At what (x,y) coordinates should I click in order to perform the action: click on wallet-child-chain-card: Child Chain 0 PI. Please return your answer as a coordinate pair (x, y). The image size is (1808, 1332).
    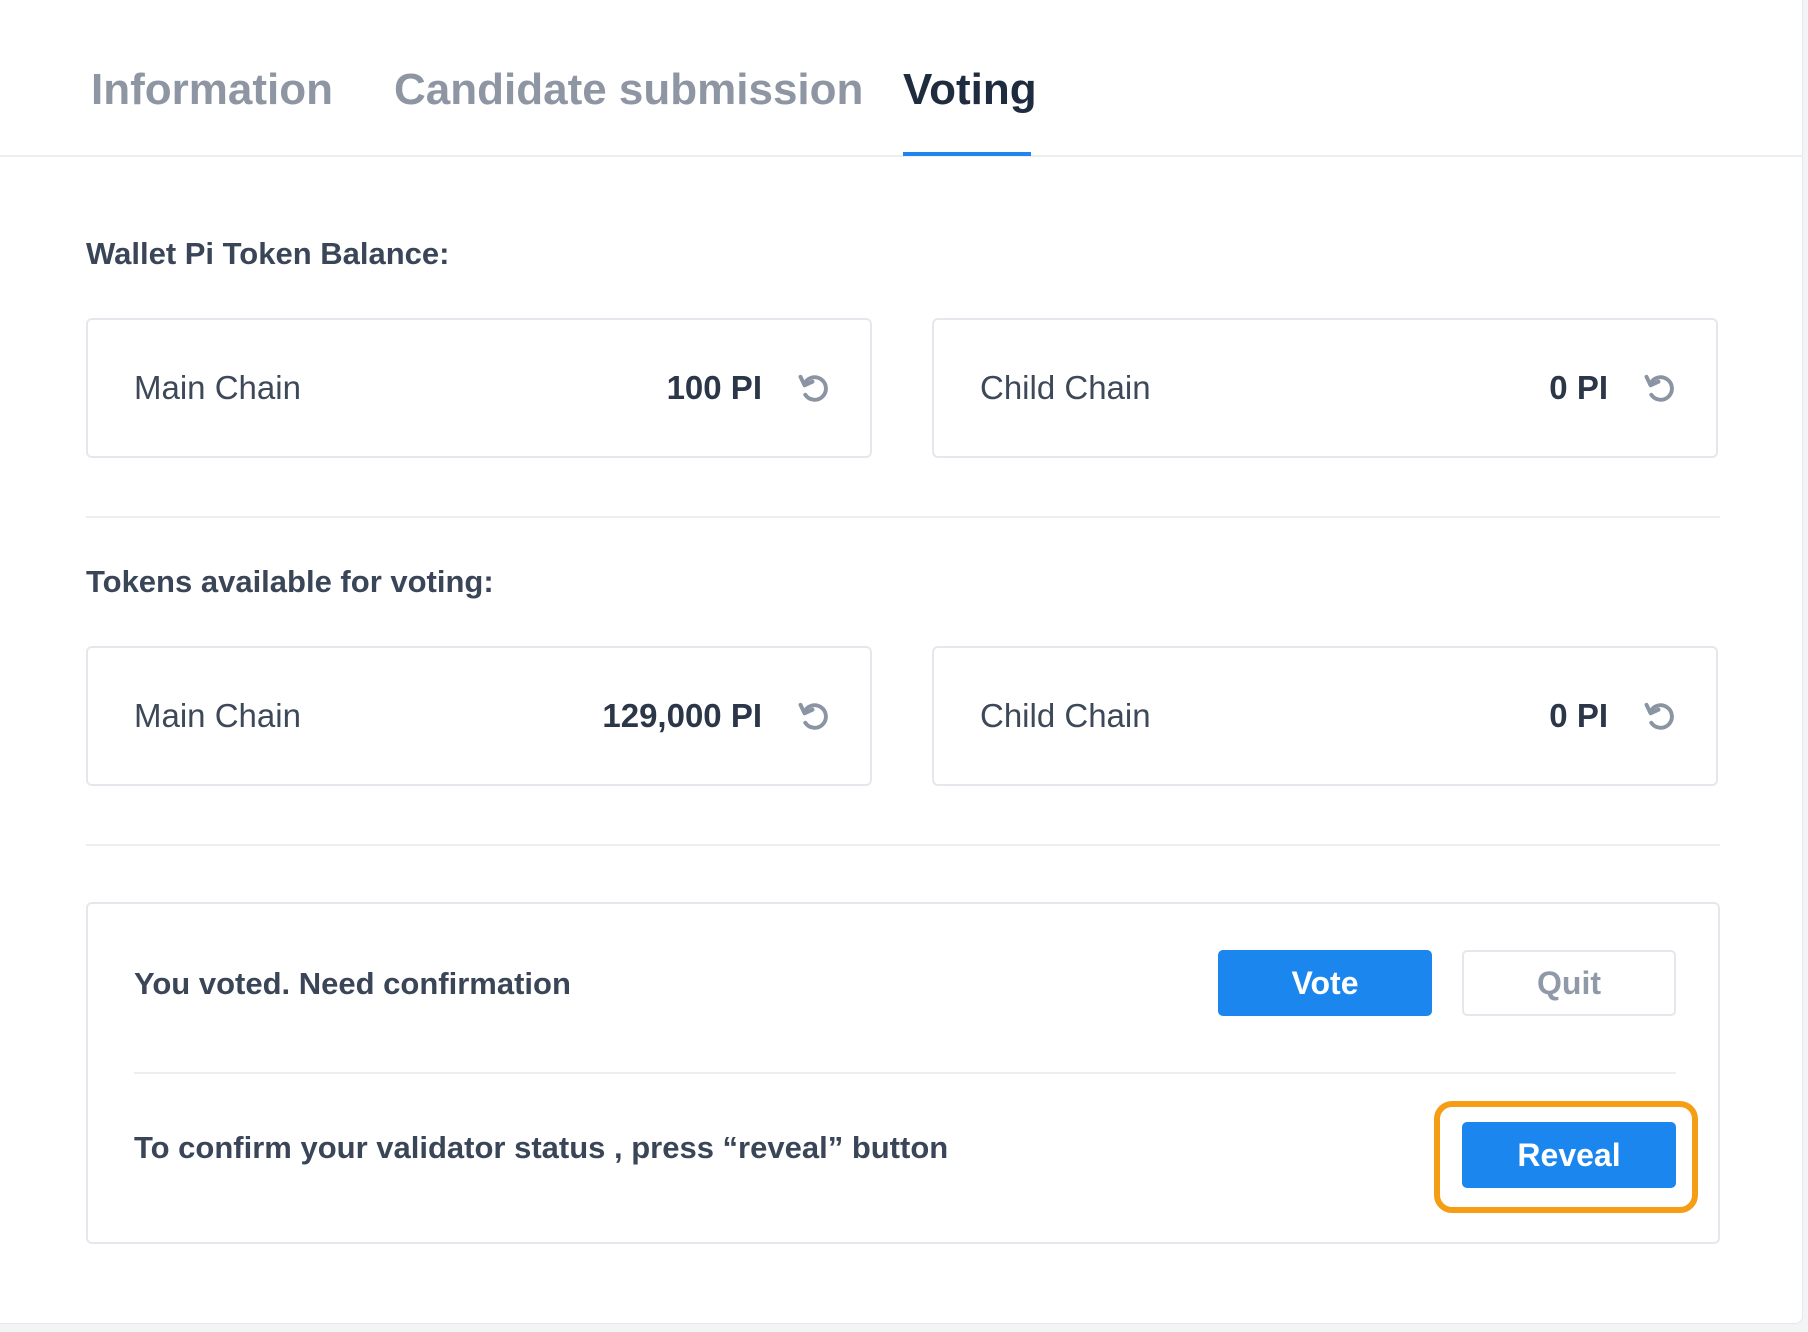
    Looking at the image, I should click on (1325, 388).